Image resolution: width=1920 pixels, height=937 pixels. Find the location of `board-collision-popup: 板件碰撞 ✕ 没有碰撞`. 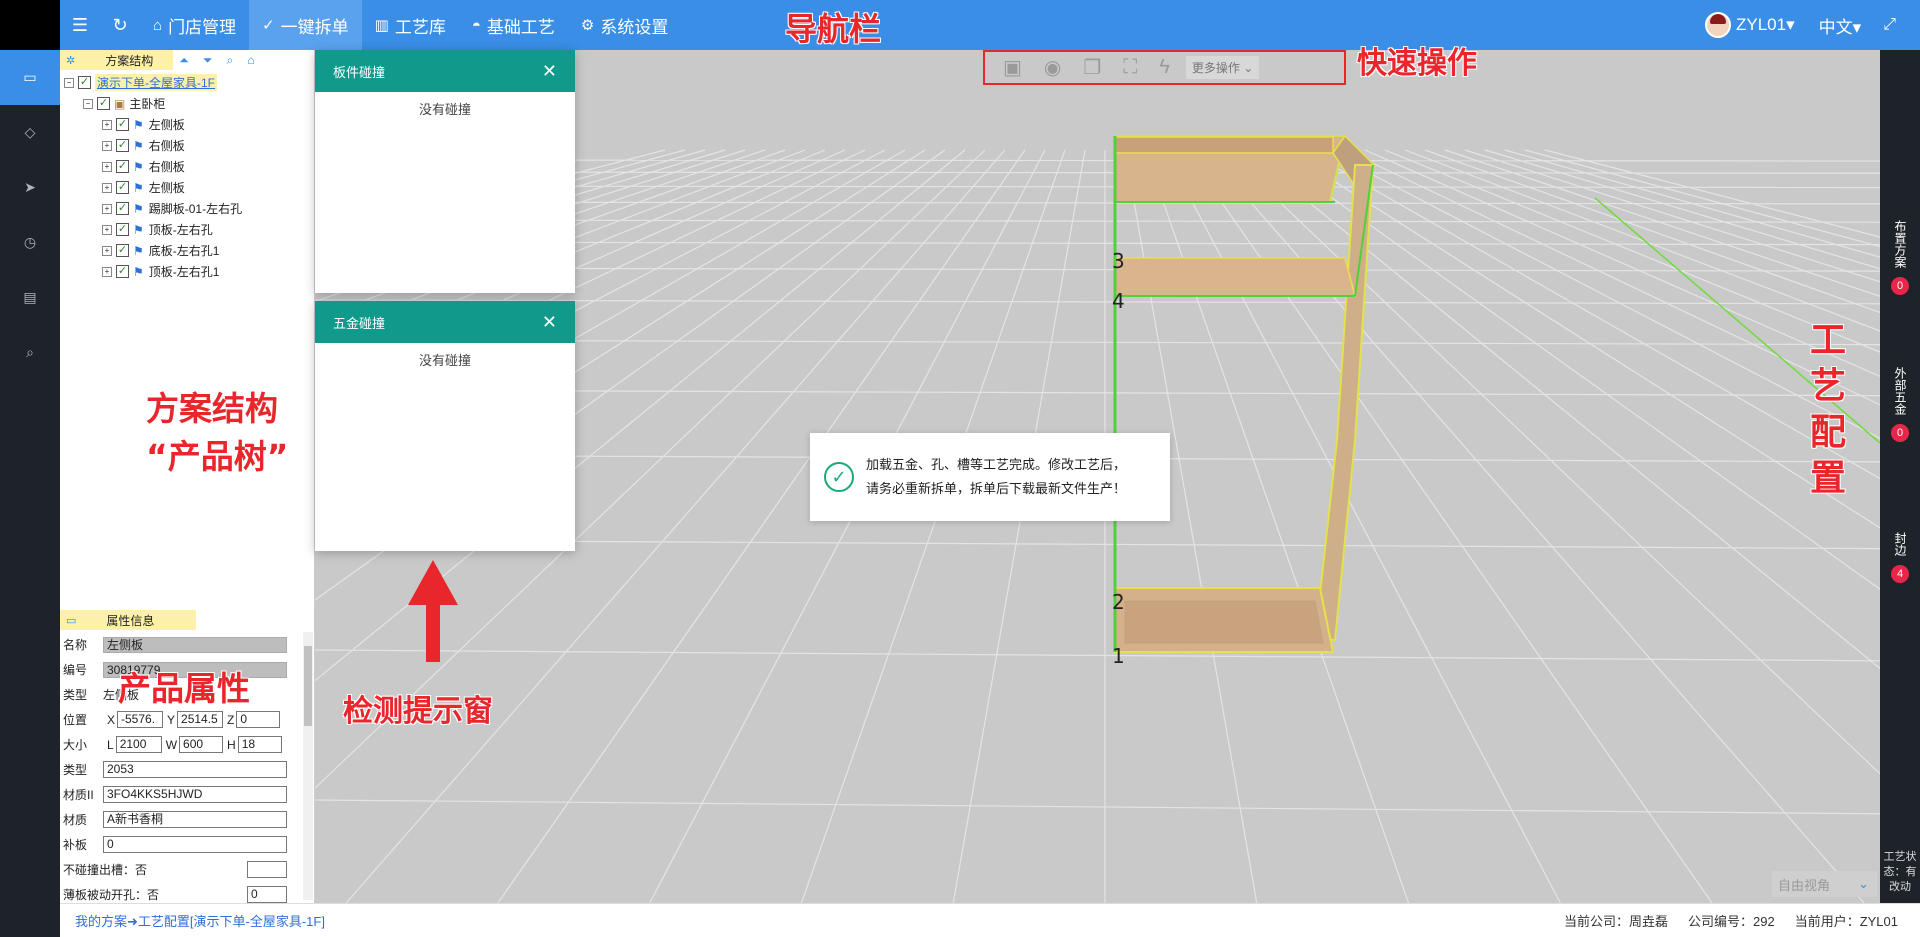

board-collision-popup: 板件碰撞 ✕ 没有碰撞 is located at coordinates (445, 171).